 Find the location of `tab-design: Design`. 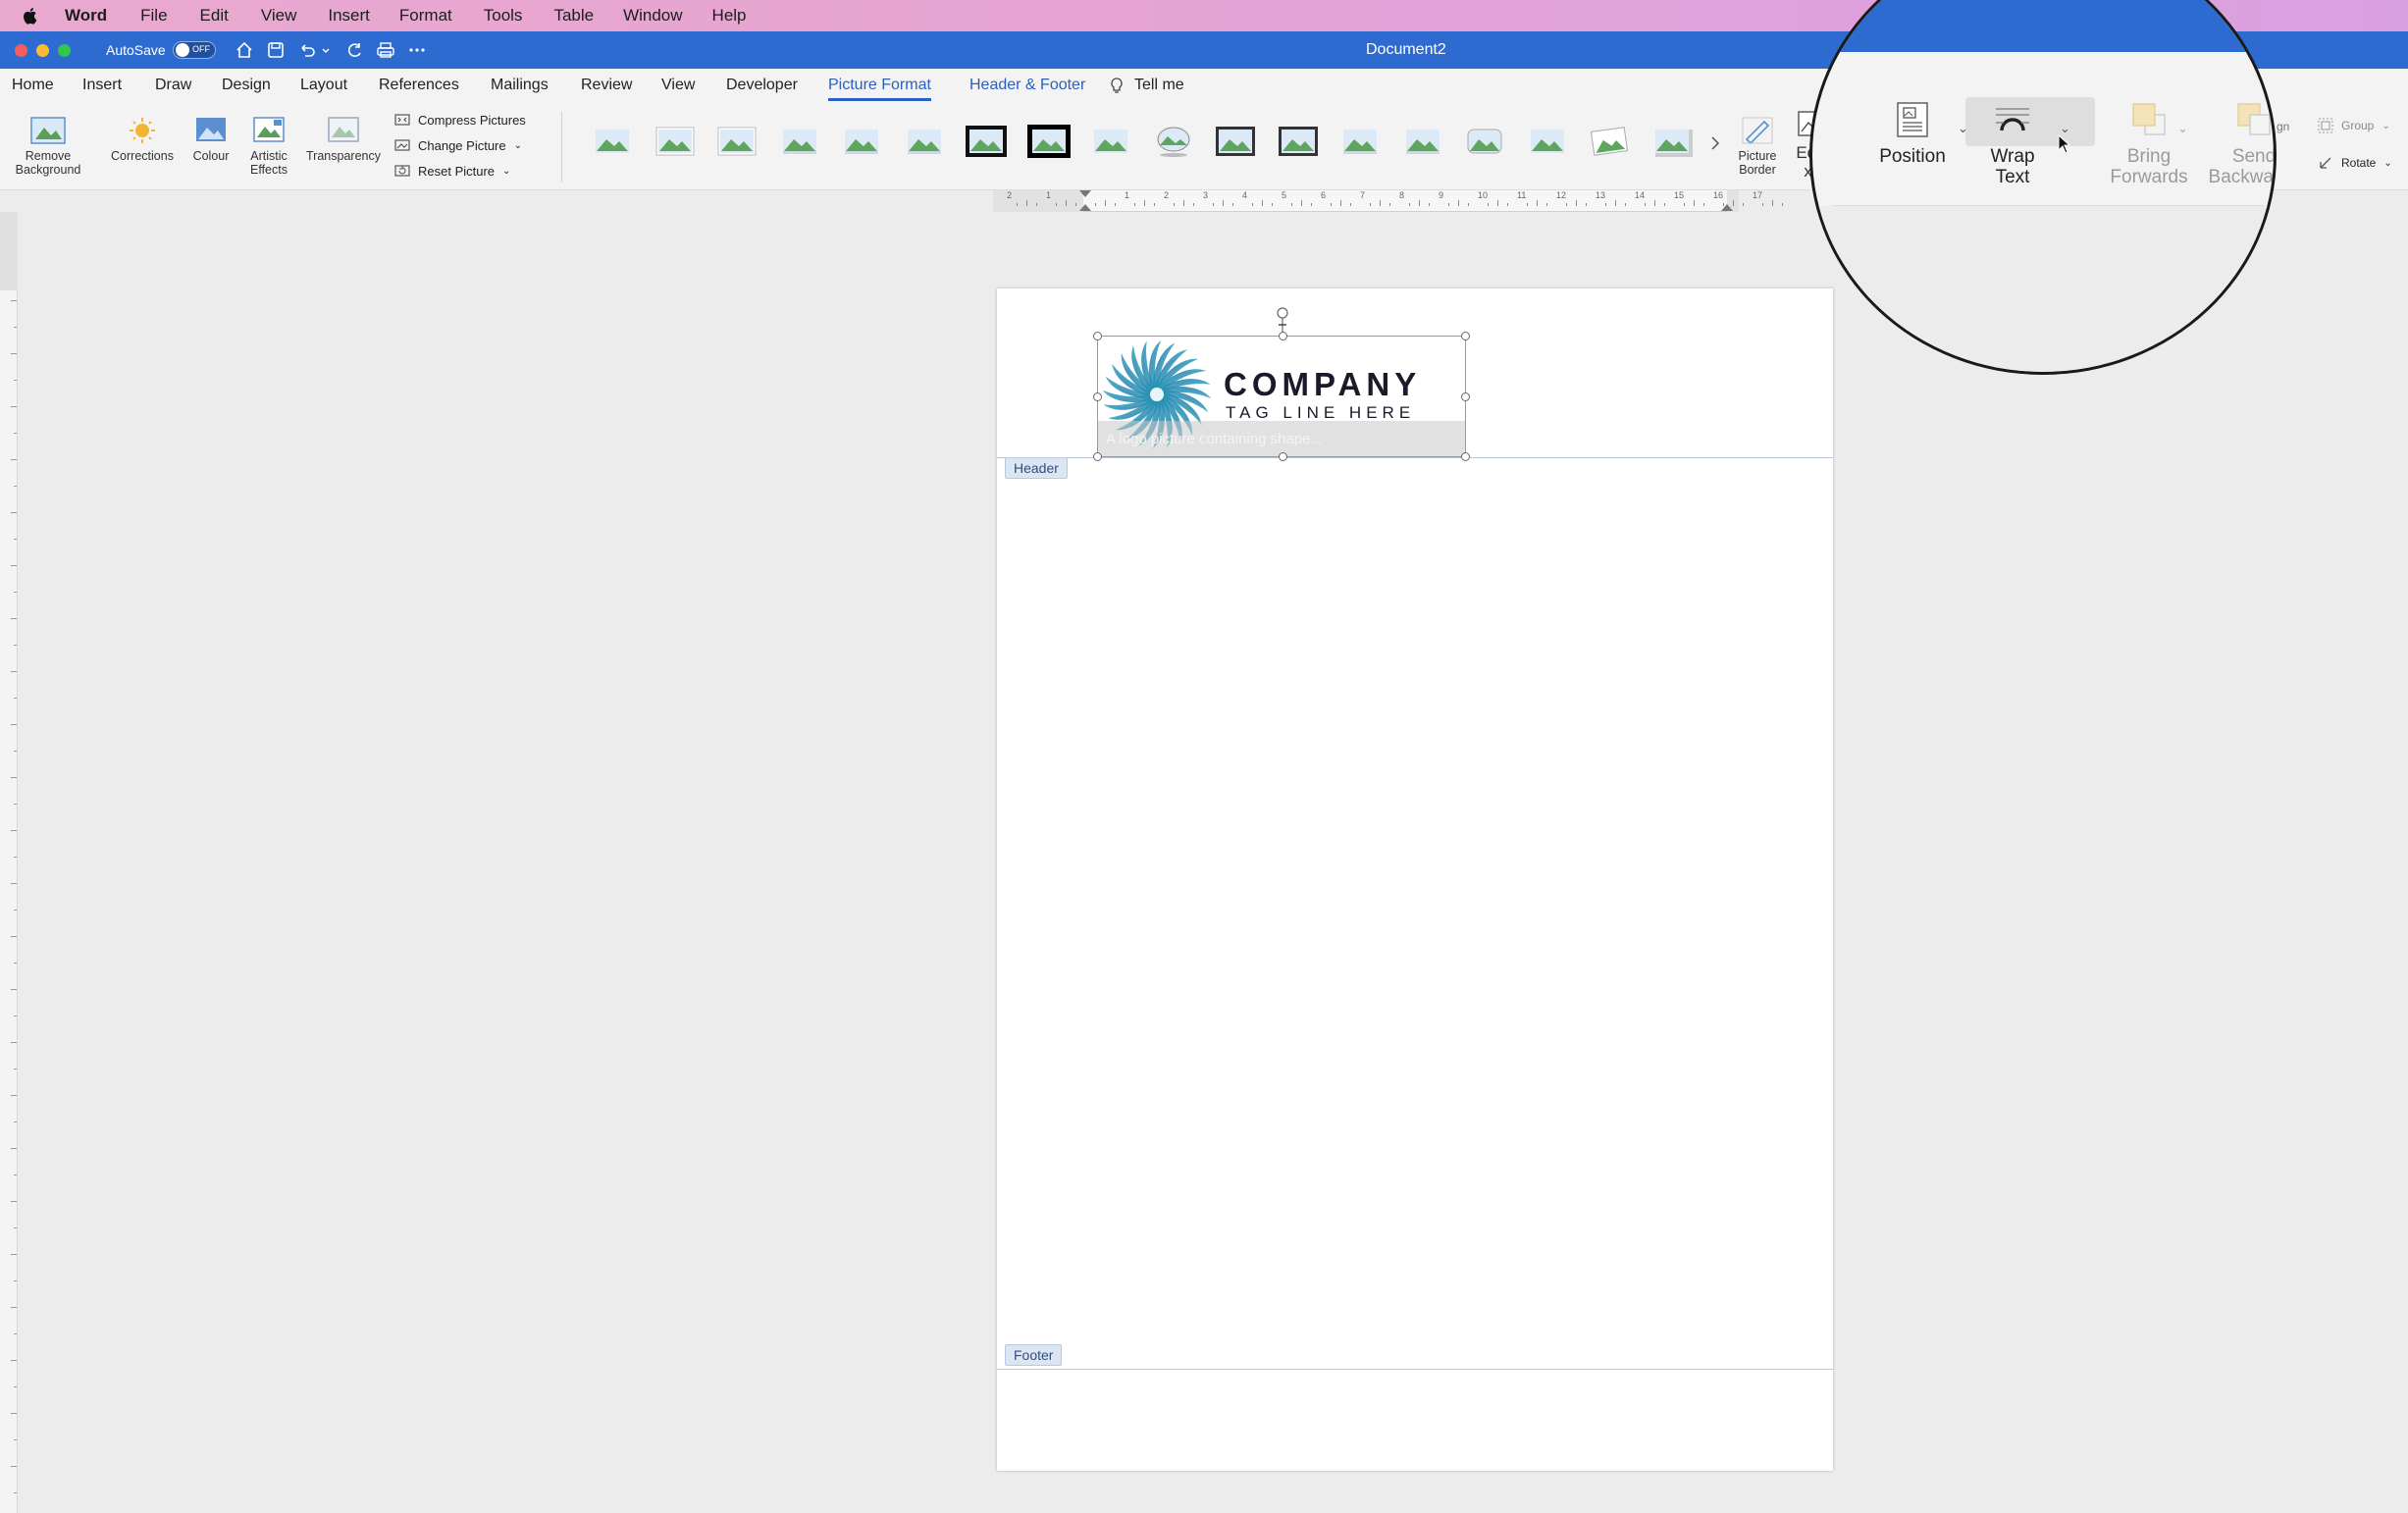

tab-design: Design is located at coordinates (247, 85).